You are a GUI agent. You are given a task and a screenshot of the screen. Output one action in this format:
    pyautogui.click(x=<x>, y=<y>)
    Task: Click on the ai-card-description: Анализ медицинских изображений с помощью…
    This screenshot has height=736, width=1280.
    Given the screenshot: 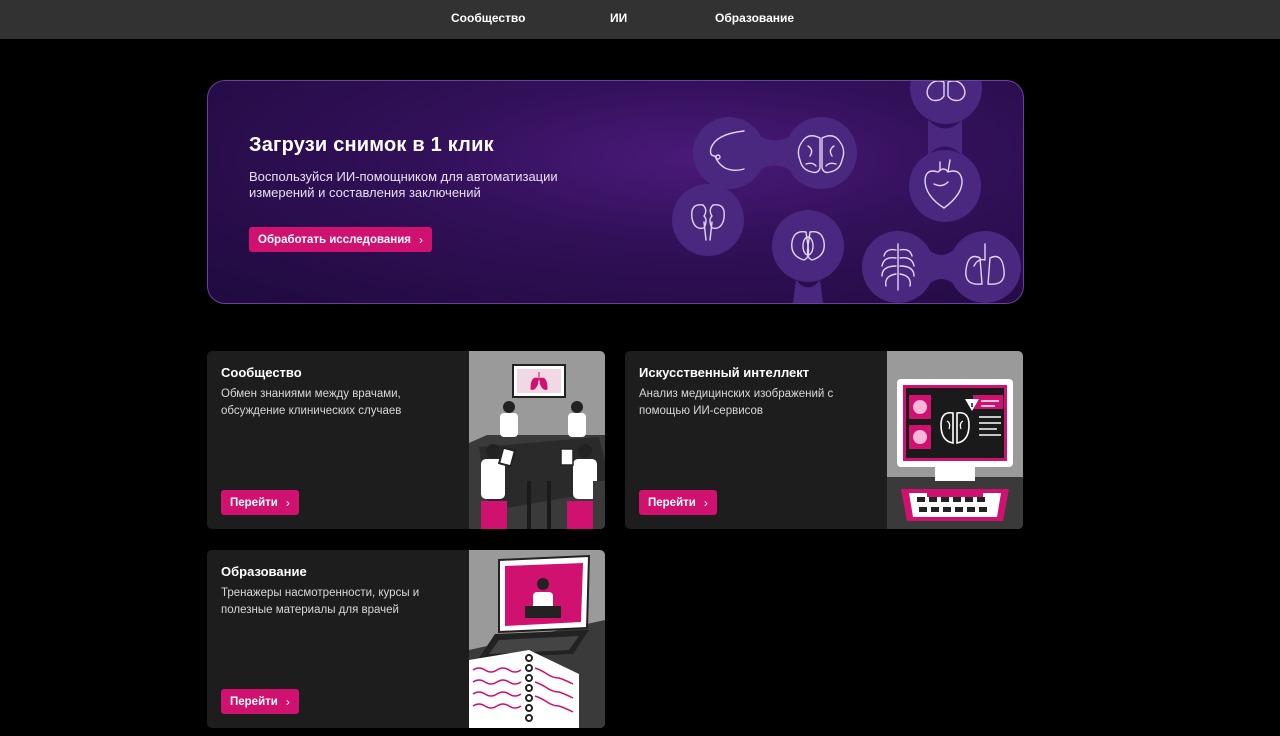 What is the action you would take?
    pyautogui.click(x=736, y=402)
    